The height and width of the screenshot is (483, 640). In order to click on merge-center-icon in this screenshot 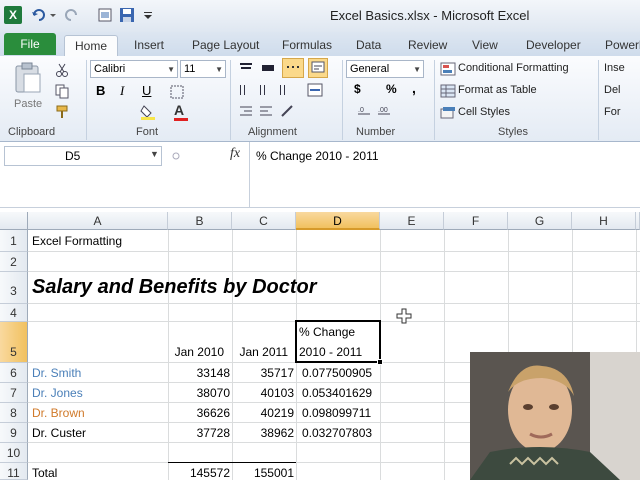, I will do `click(316, 90)`.